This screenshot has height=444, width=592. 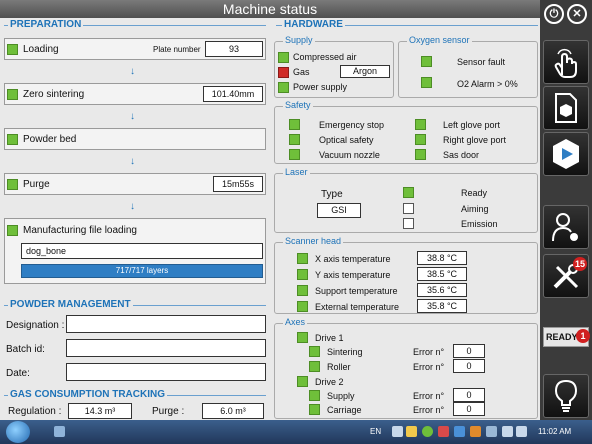 What do you see at coordinates (142, 251) in the screenshot?
I see `manufacturing-file-field: dog_bone` at bounding box center [142, 251].